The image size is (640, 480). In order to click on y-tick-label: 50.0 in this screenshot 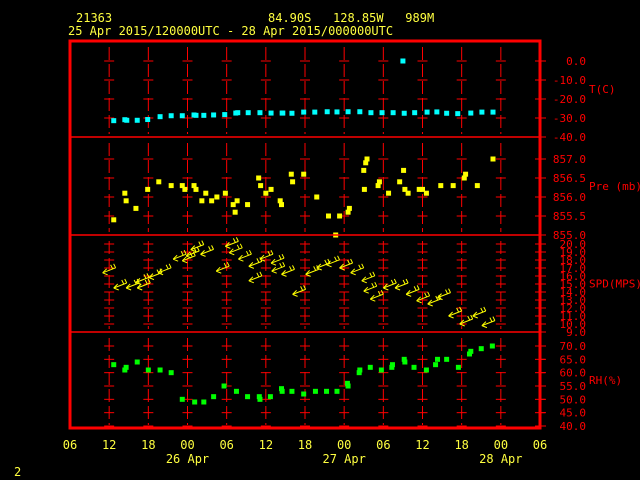, I will do `click(573, 399)`.